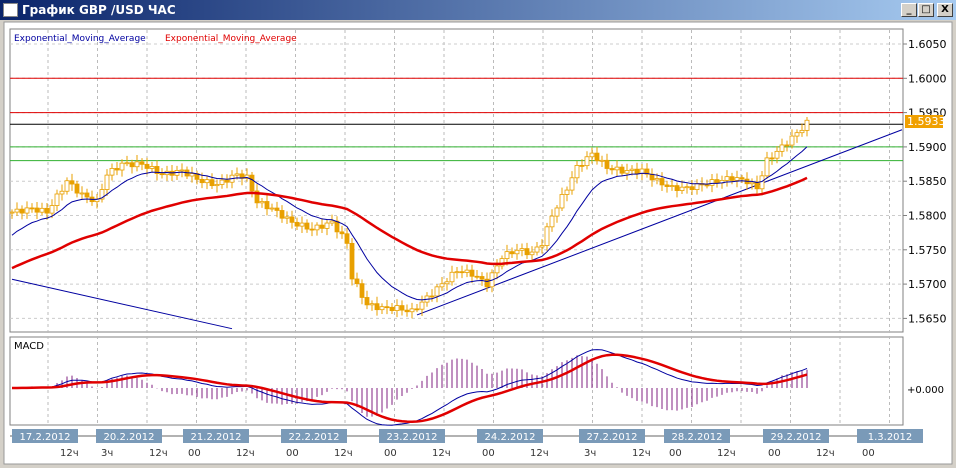  Describe the element at coordinates (590, 453) in the screenshot. I see `hour-label: 3ч` at that location.